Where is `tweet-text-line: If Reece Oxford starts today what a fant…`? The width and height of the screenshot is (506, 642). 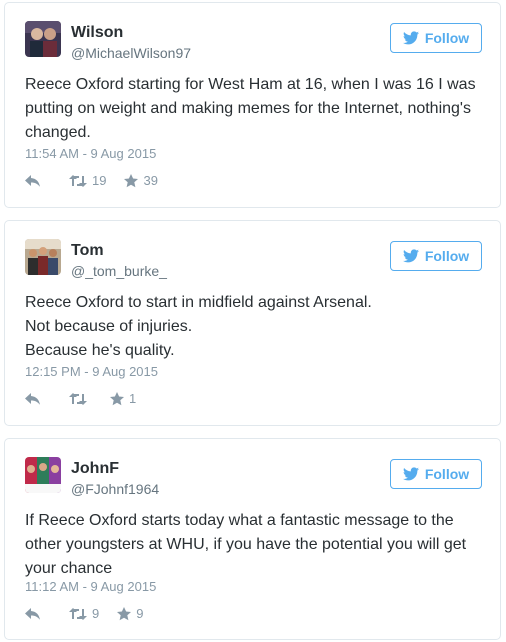 tweet-text-line: If Reece Oxford starts today what a fant… is located at coordinates (246, 544).